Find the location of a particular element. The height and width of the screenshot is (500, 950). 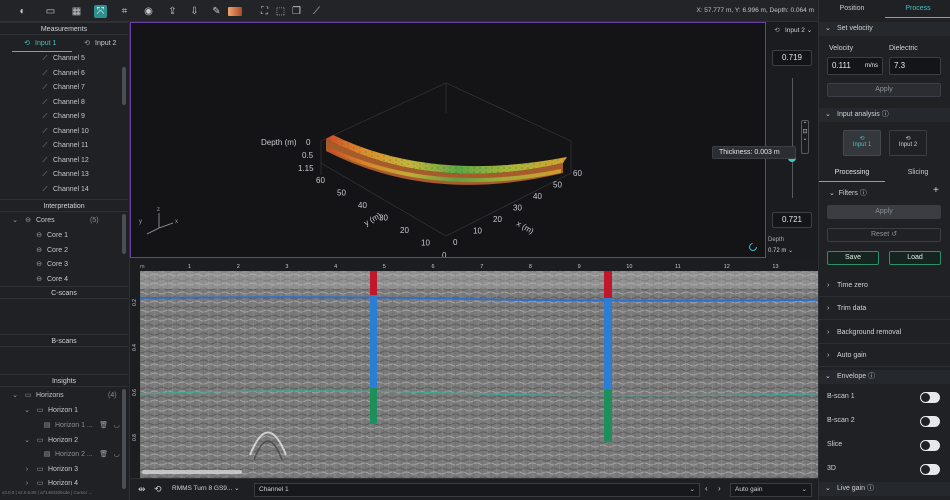

channel-item: ⟋ Channel 10 is located at coordinates (64, 132).